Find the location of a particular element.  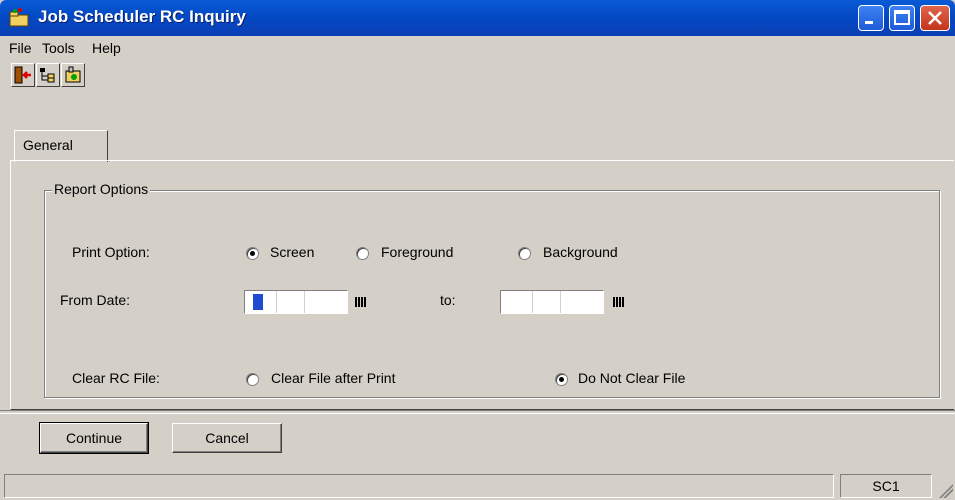

from-date-calendar-button is located at coordinates (361, 302).